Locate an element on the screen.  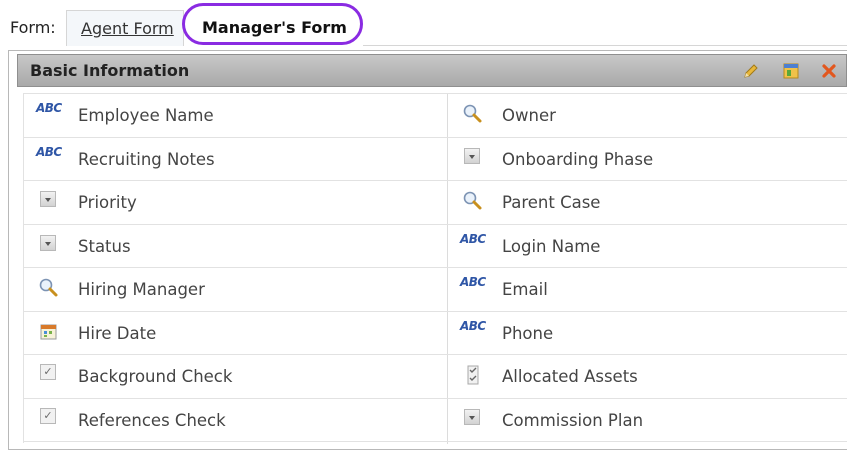
calendar-icon is located at coordinates (48, 331).